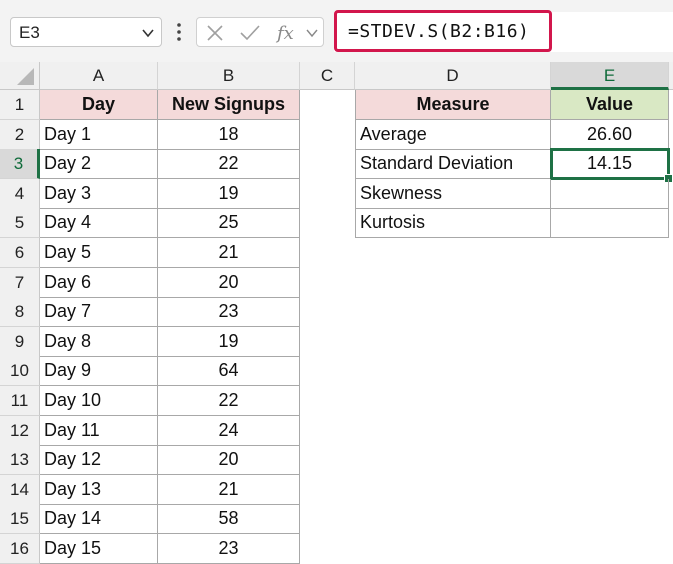  Describe the element at coordinates (453, 105) in the screenshot. I see `header-measure: Measure` at that location.